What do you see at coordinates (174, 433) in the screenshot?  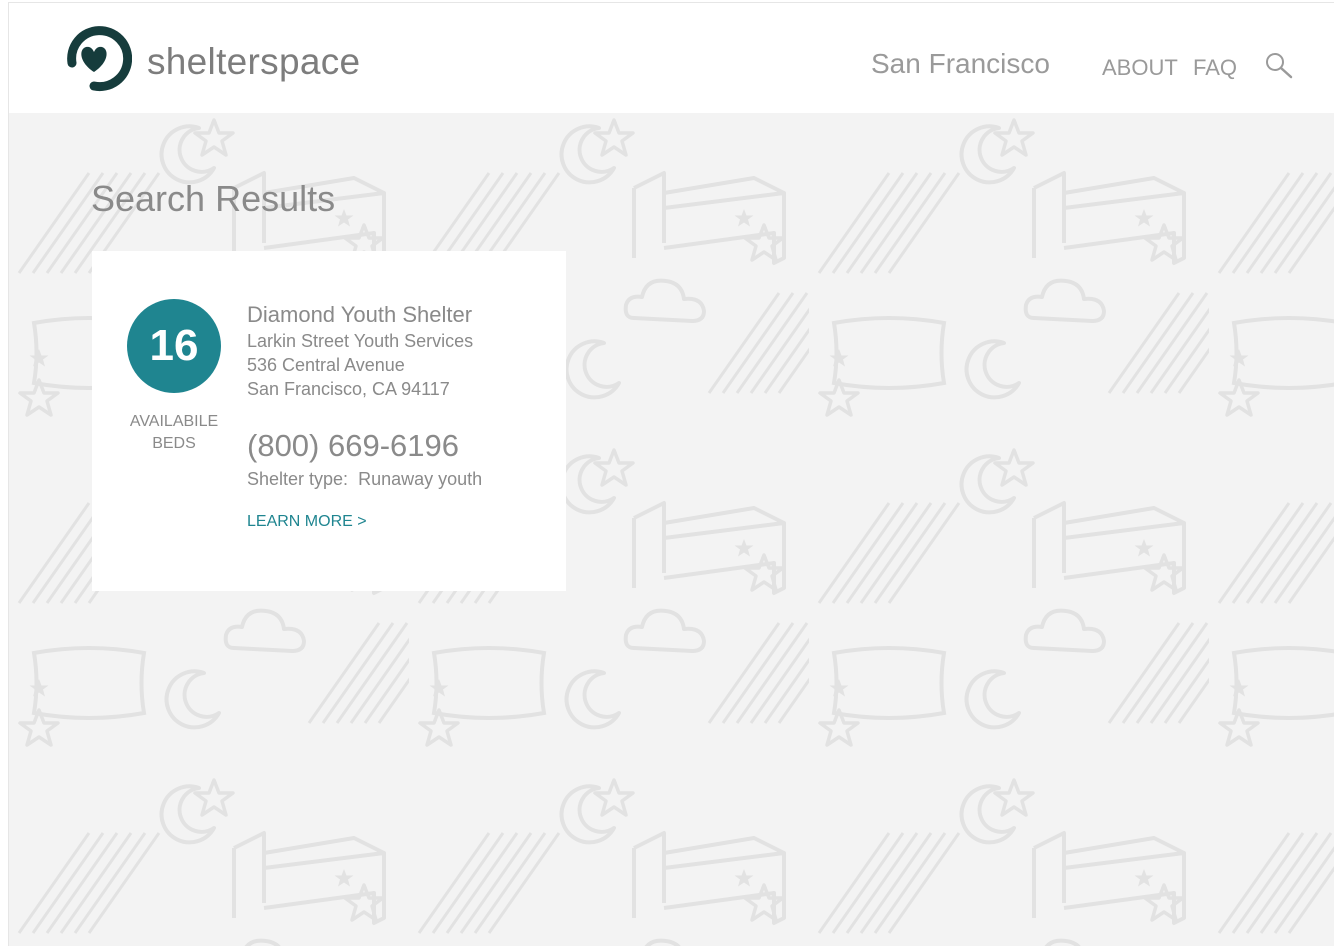 I see `available-beds-label: AVAILABILE BEDS` at bounding box center [174, 433].